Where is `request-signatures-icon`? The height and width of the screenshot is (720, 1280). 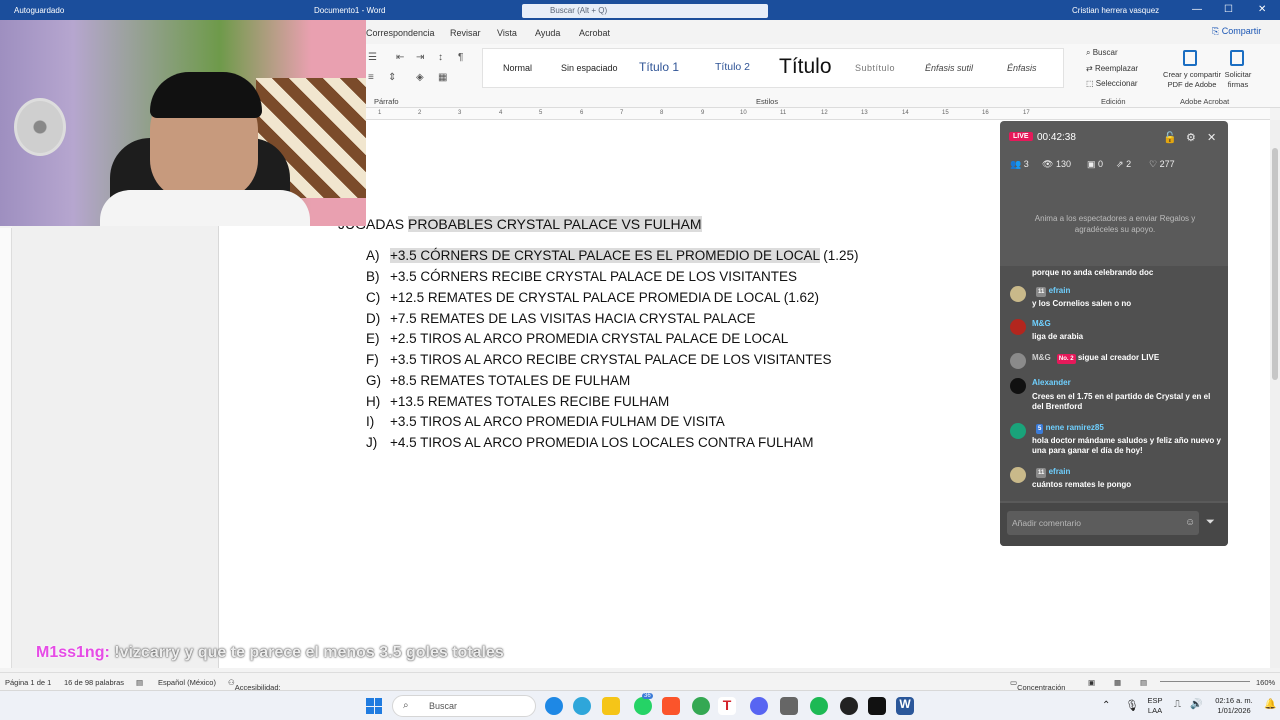
request-signatures-icon is located at coordinates (1237, 58).